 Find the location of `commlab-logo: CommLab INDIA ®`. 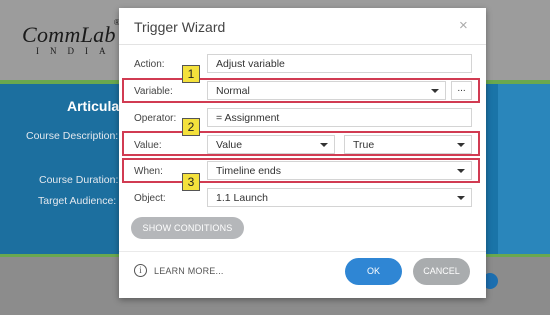

commlab-logo: CommLab INDIA ® is located at coordinates (72, 44).